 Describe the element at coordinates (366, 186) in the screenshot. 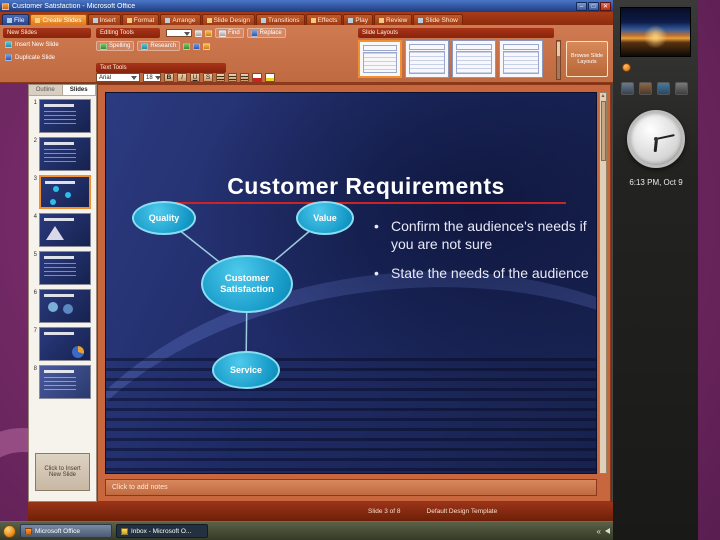

I see `slide-title: Customer Requirements` at that location.